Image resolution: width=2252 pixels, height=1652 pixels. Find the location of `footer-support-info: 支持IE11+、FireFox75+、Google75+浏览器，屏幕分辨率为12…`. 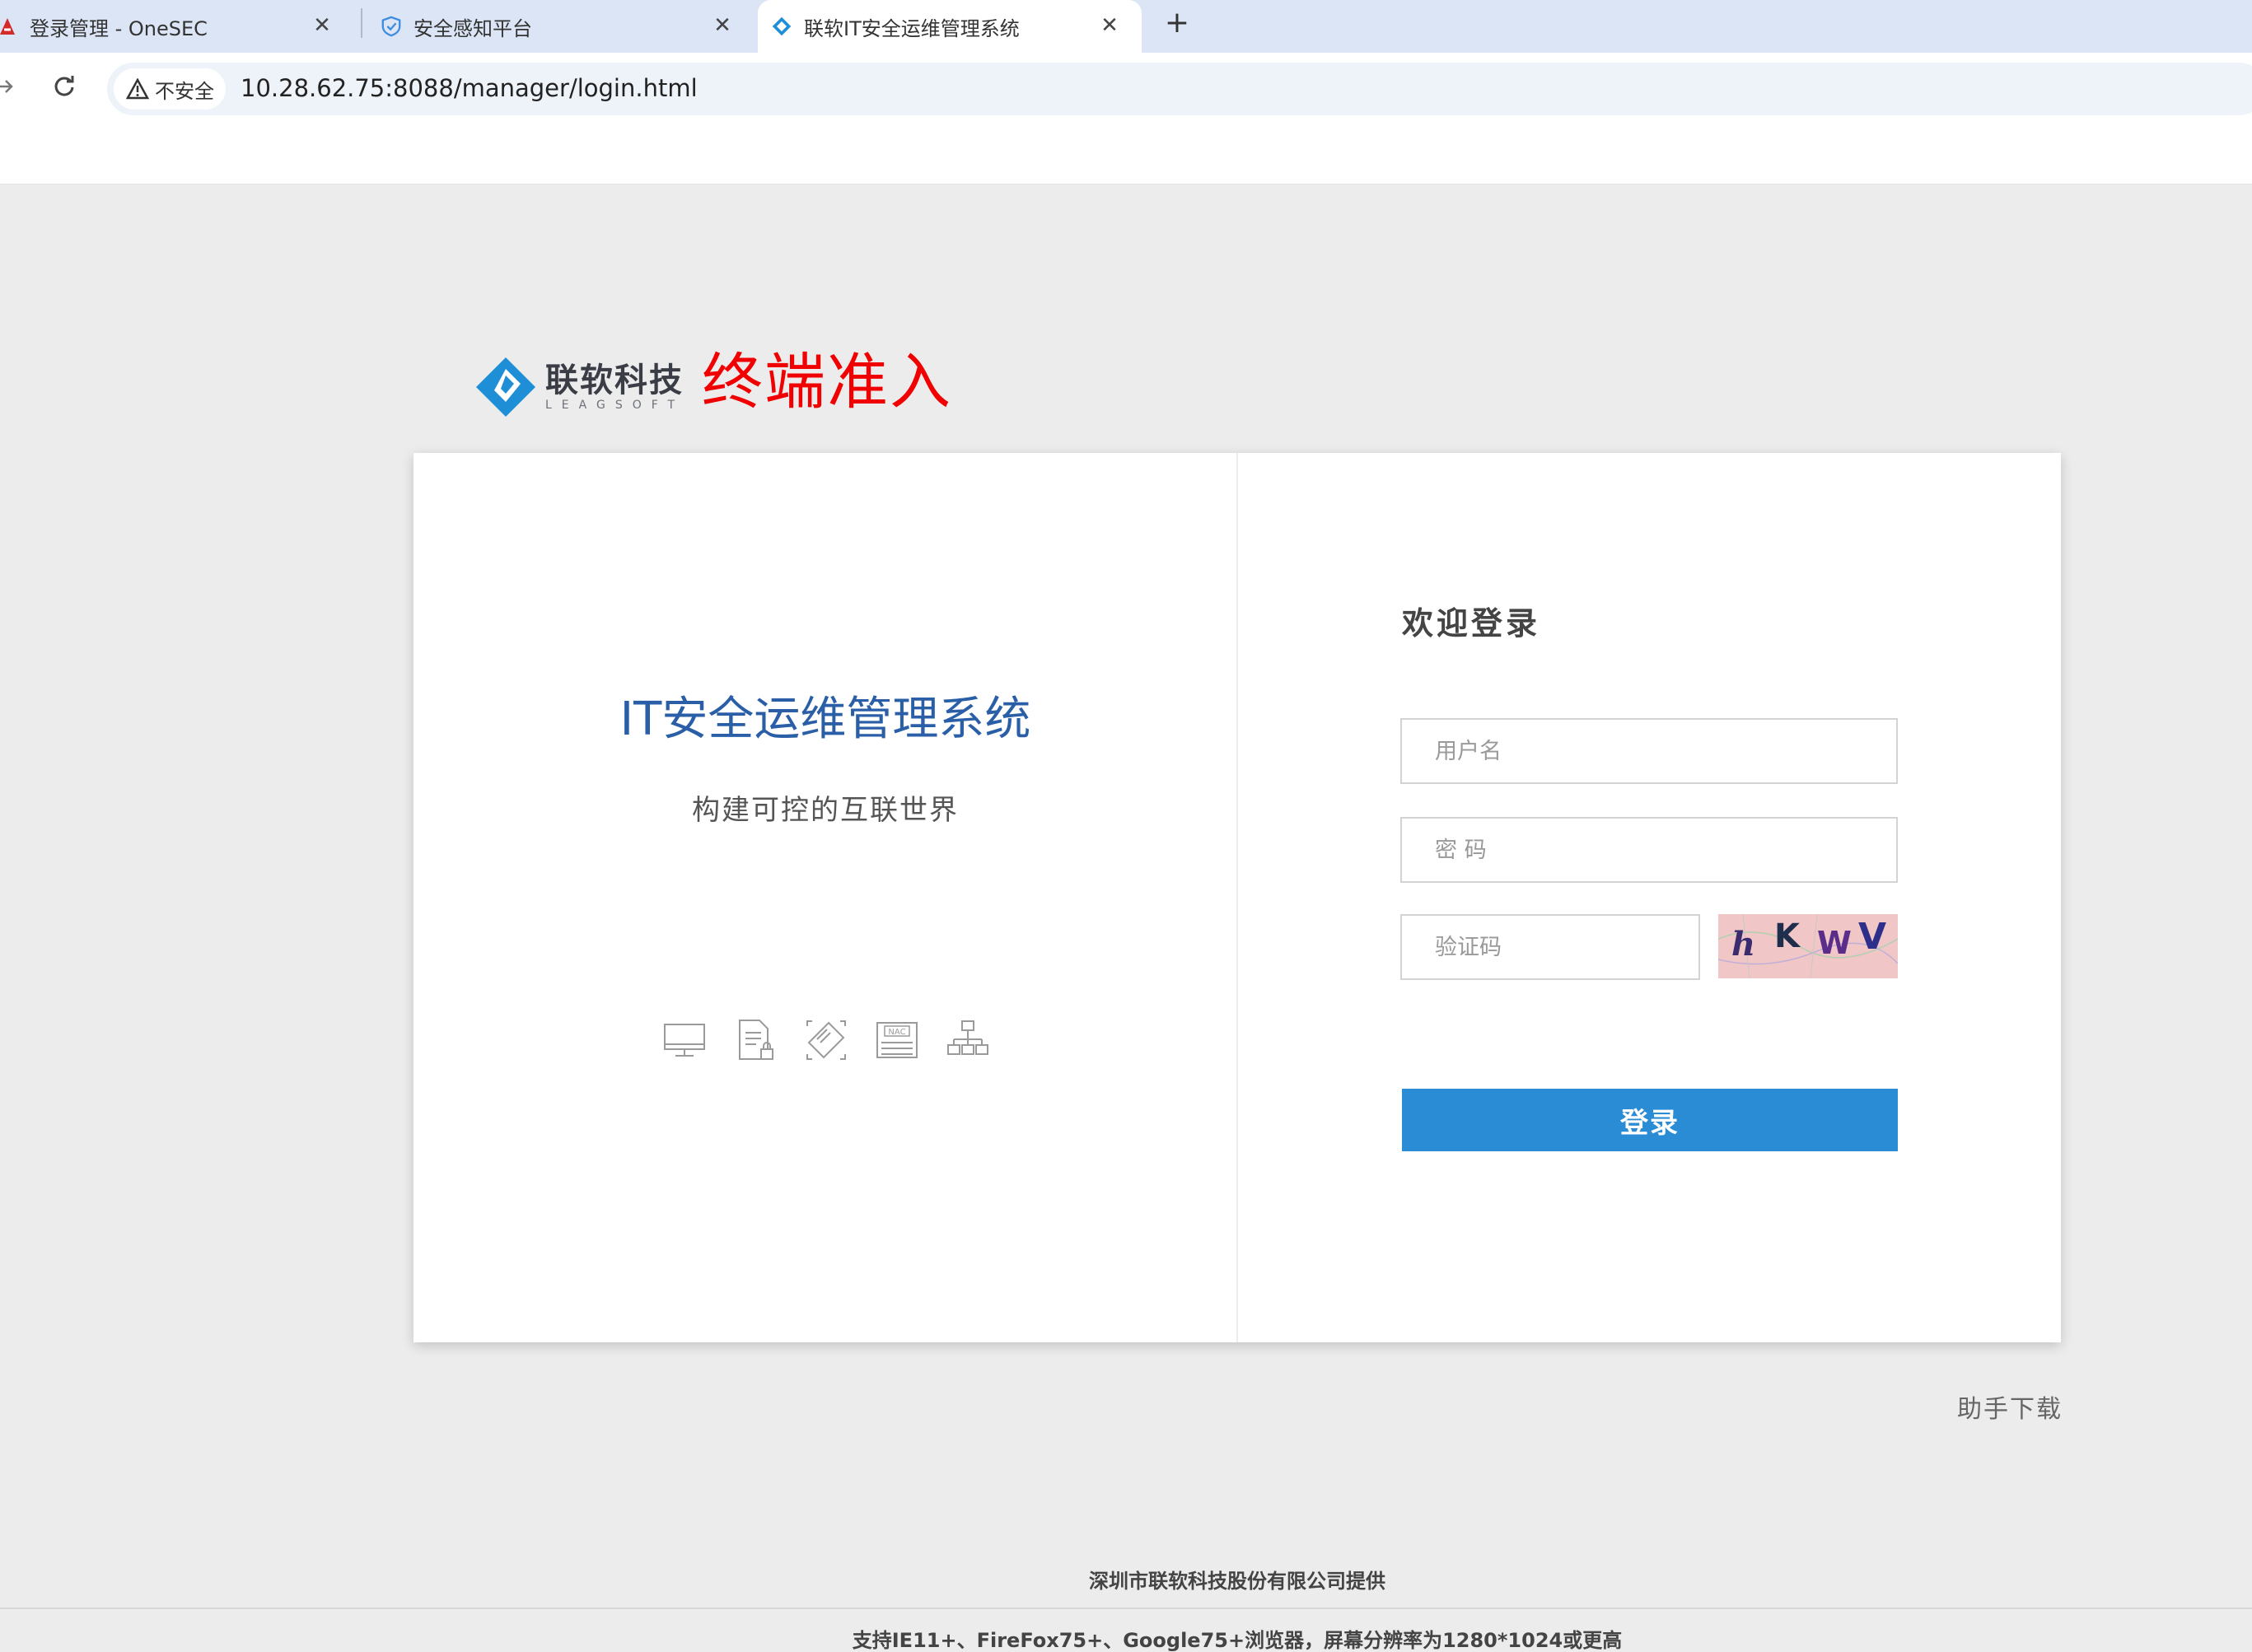

footer-support-info: 支持IE11+、FireFox75+、Google75+浏览器，屏幕分辨率为12… is located at coordinates (1237, 1640).